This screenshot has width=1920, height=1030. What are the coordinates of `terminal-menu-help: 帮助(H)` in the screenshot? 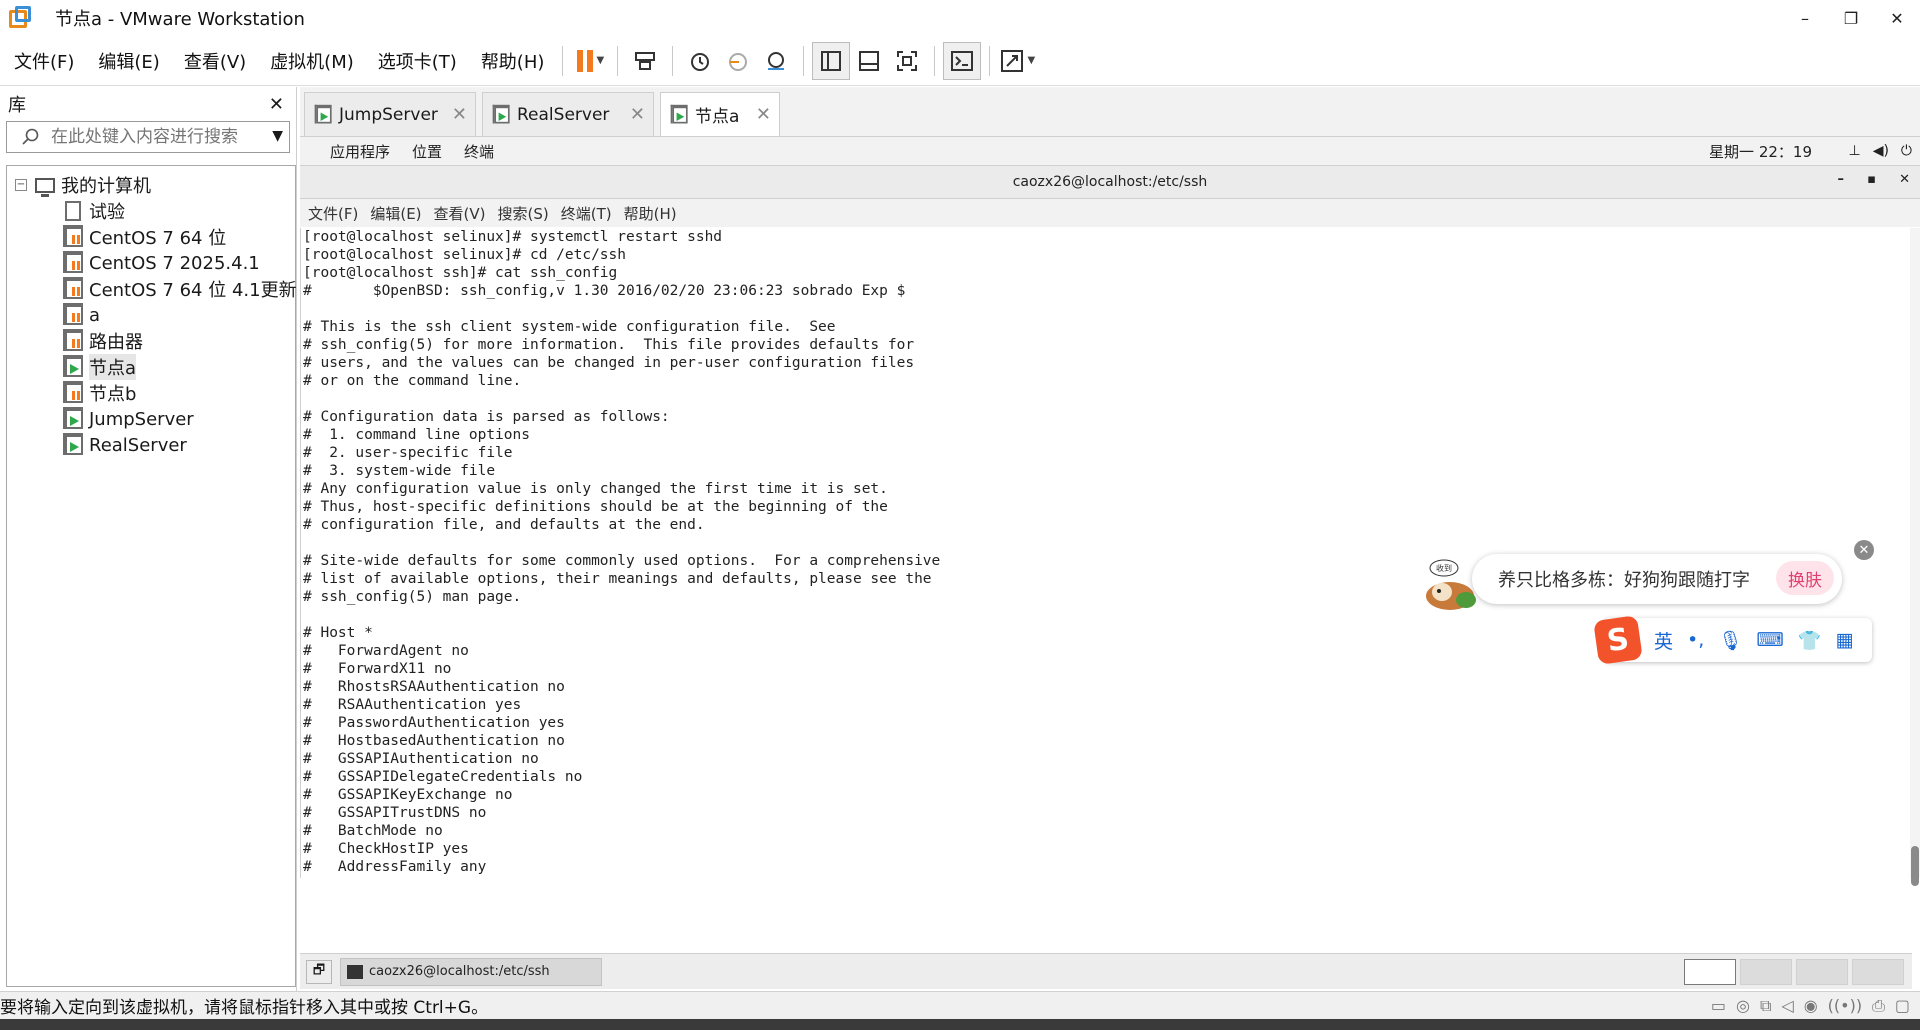 It's located at (650, 213).